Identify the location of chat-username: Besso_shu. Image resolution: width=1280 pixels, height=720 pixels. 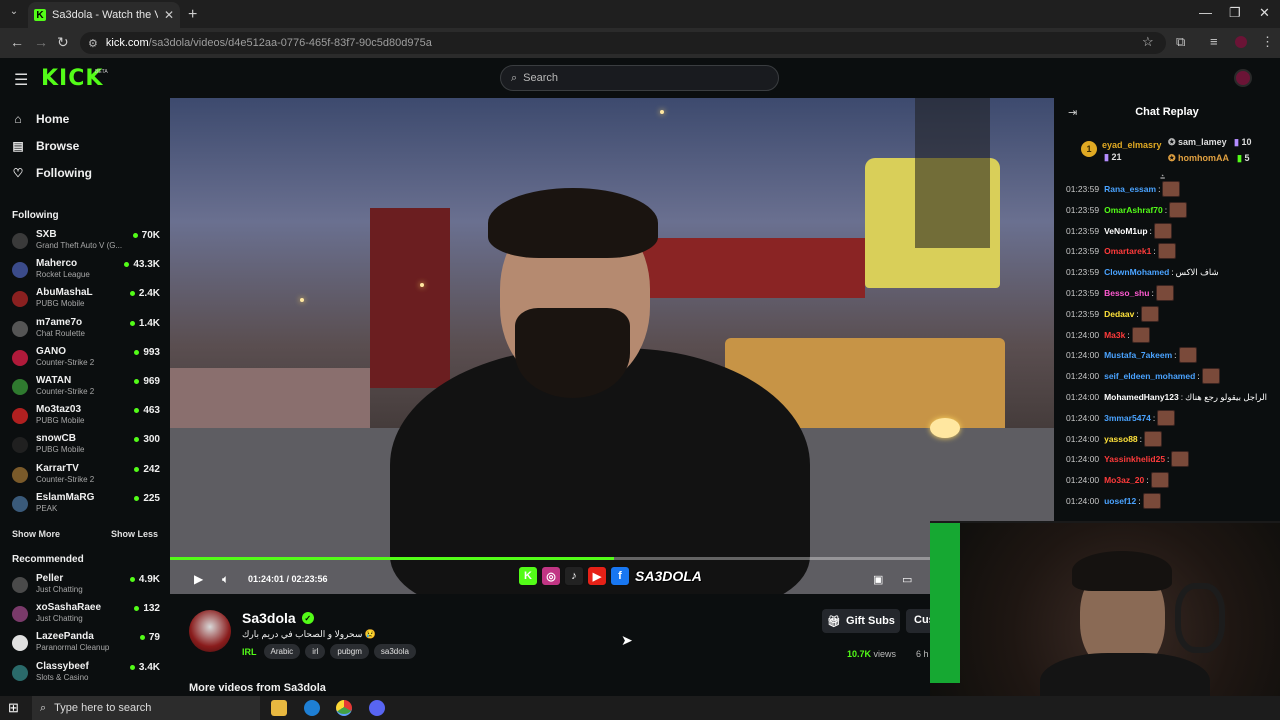
(1126, 293).